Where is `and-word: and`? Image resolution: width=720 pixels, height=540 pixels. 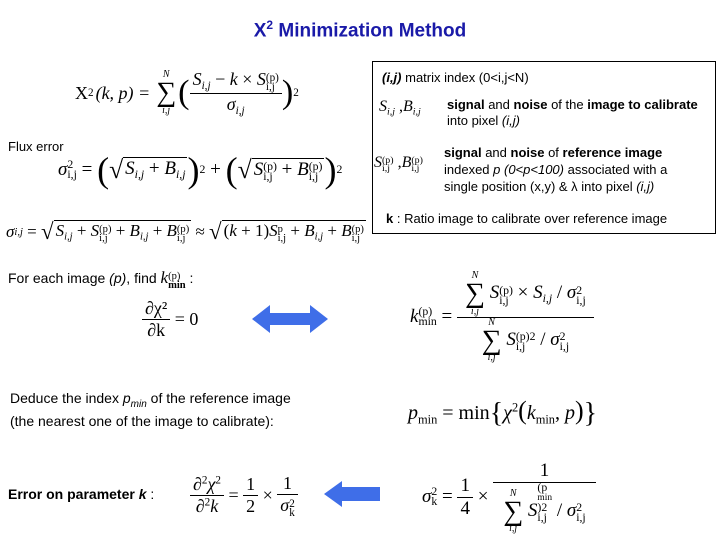
and-word: and is located at coordinates (499, 104).